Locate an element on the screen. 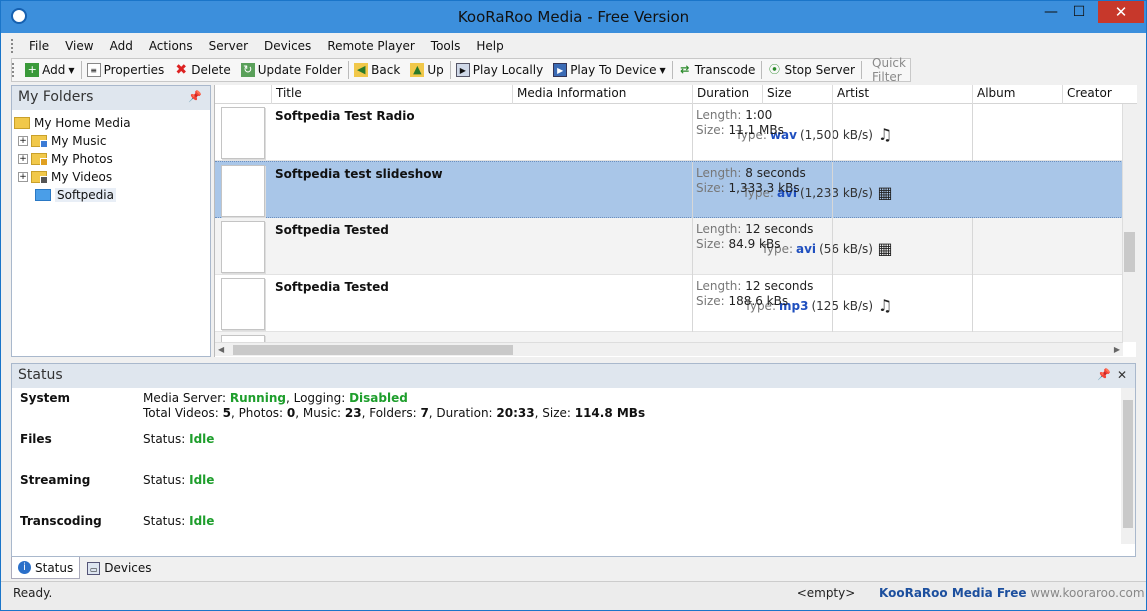 The image size is (1147, 611). window-title: KooRaRoo Media - Free Version is located at coordinates (573, 17).